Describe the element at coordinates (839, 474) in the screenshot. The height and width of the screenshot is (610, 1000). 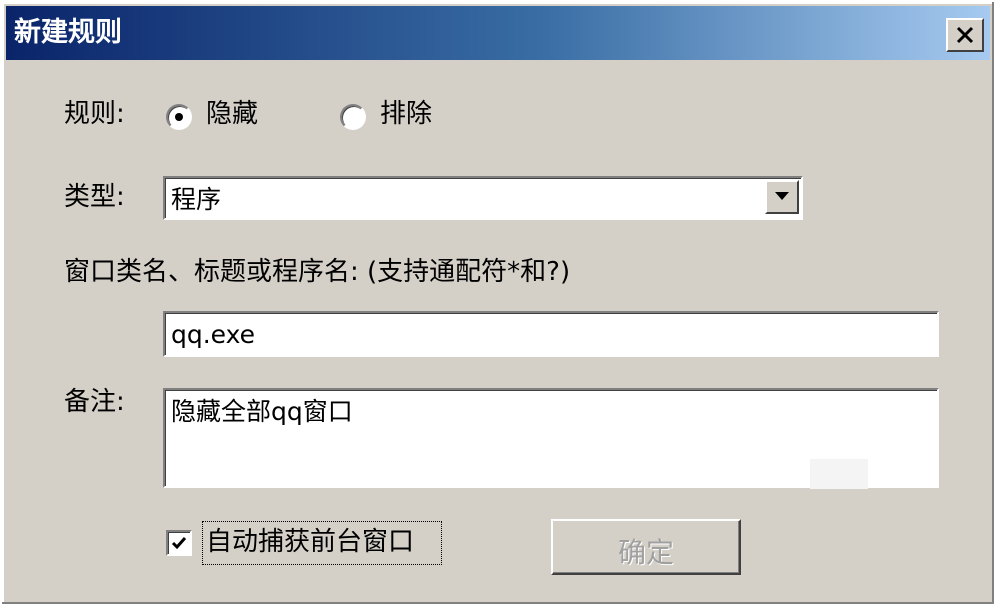
I see `smudge` at that location.